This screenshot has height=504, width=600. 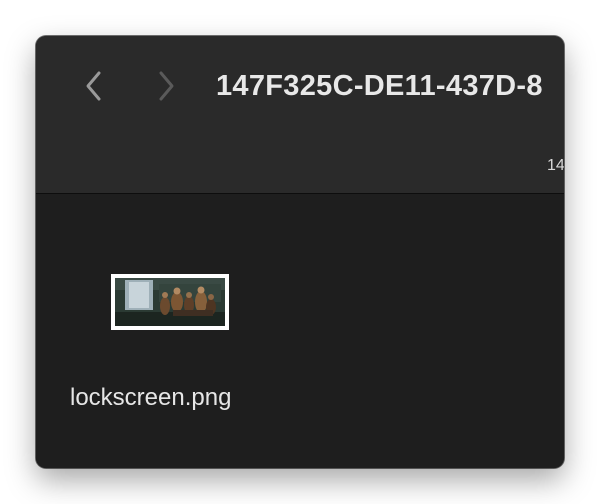 I want to click on file-item-lockscreen: lockscreen.png, so click(x=176, y=349).